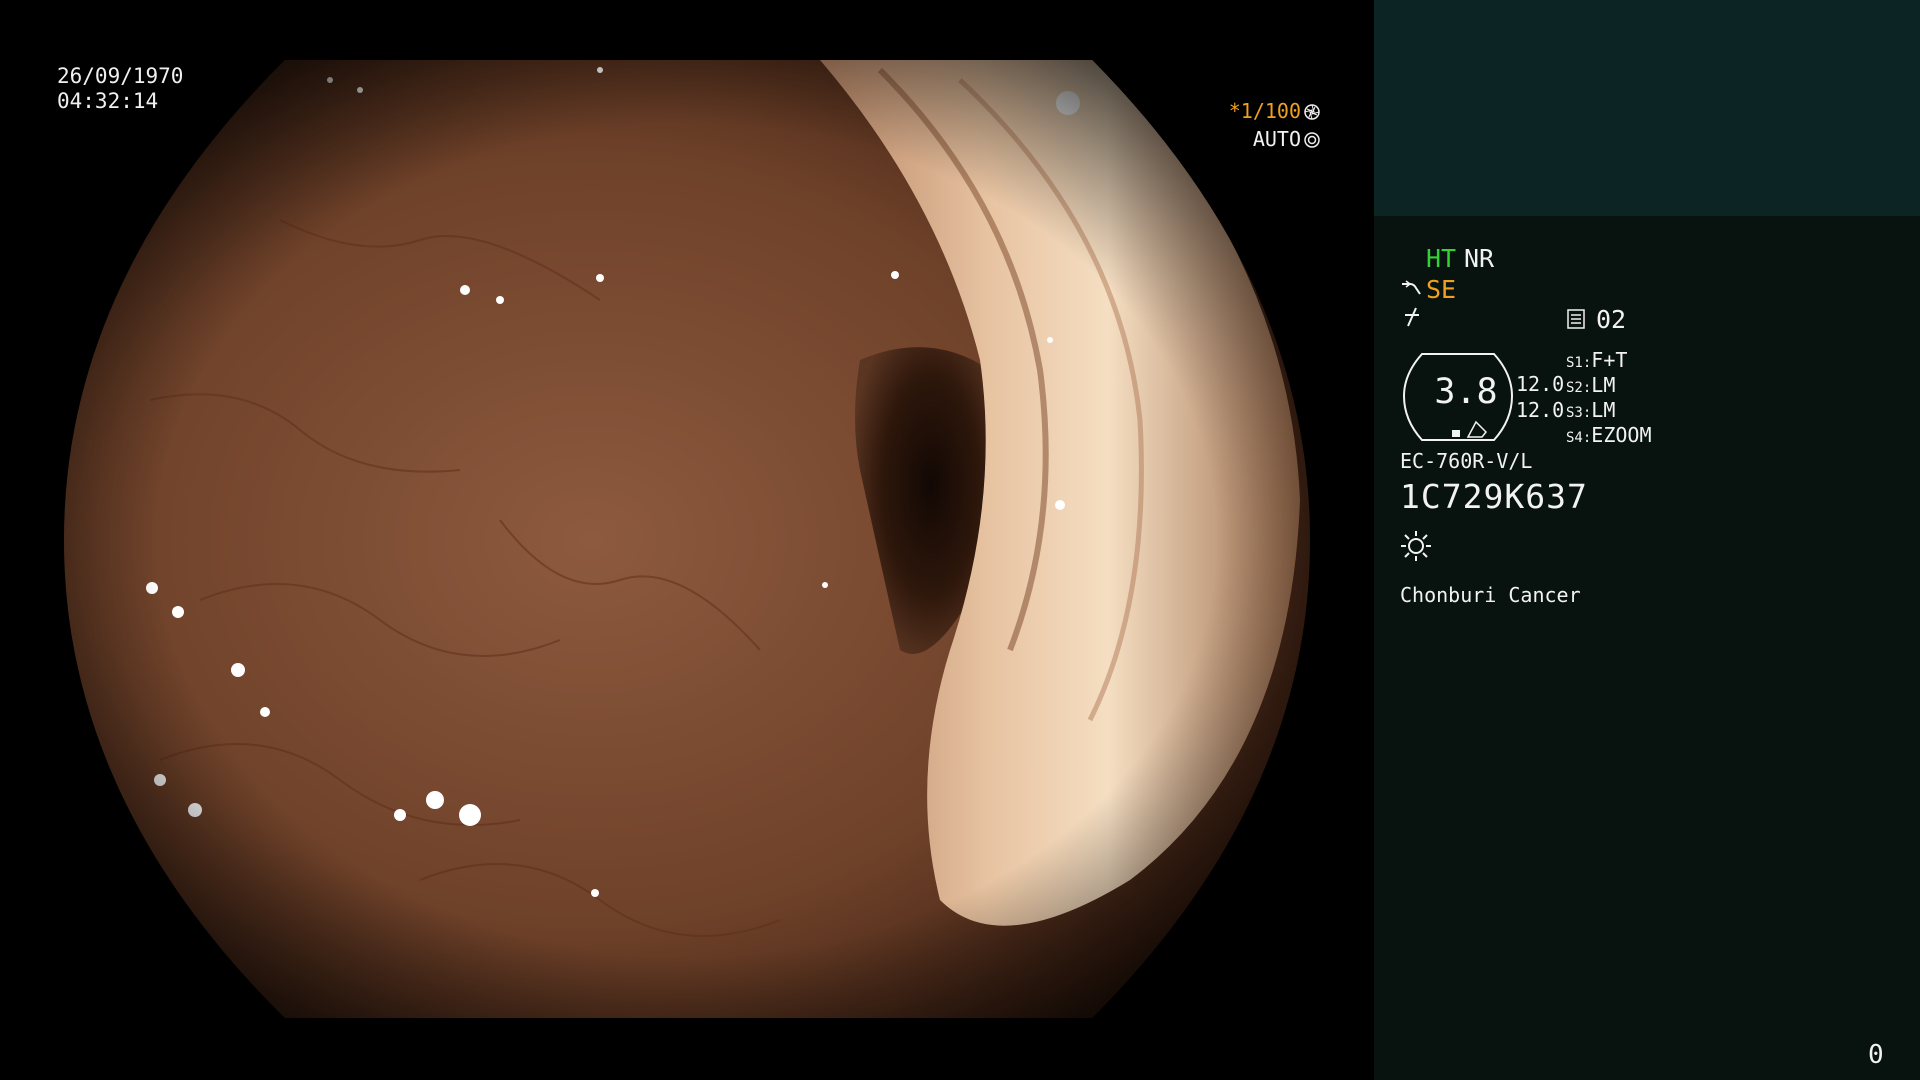 The height and width of the screenshot is (1080, 1920). What do you see at coordinates (120, 76) in the screenshot?
I see `osd-date: 26/09/1970` at bounding box center [120, 76].